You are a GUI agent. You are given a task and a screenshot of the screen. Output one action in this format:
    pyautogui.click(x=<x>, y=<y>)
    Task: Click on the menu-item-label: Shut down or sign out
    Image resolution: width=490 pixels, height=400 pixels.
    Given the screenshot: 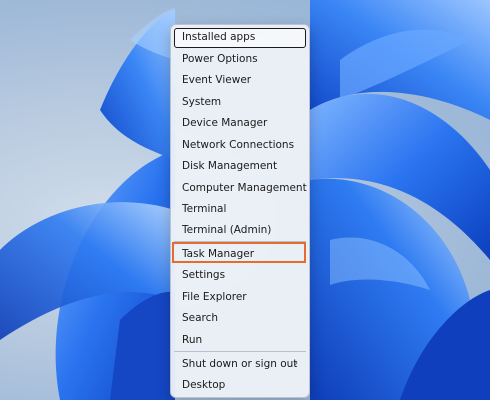 What is the action you would take?
    pyautogui.click(x=240, y=364)
    